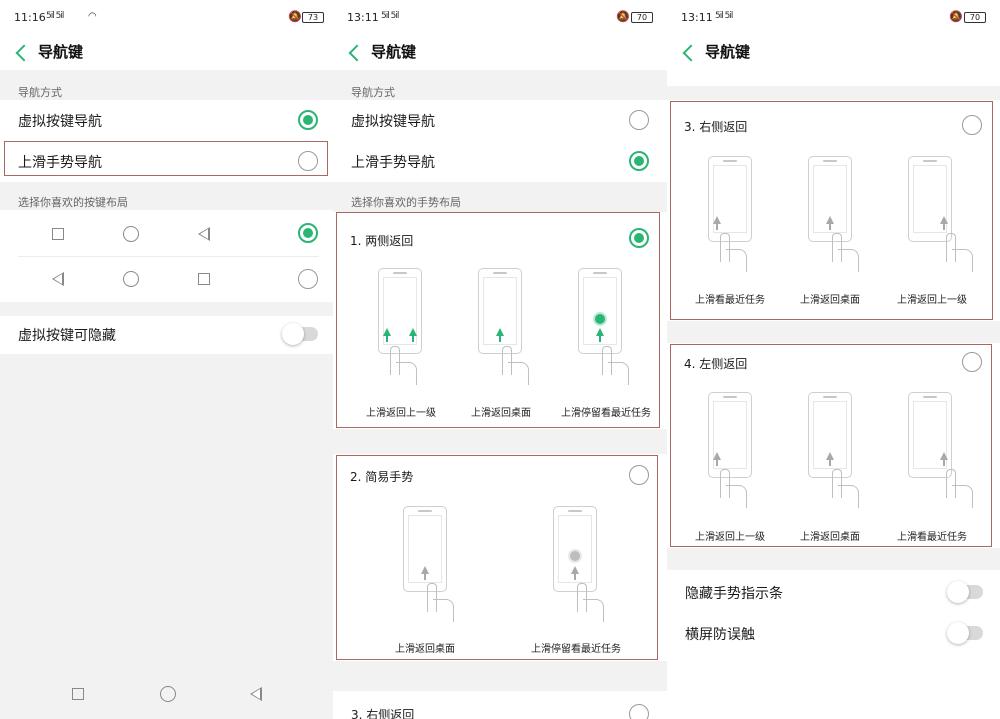 Image resolution: width=1000 pixels, height=719 pixels. Describe the element at coordinates (833, 633) in the screenshot. I see `landscape-guard-row: 横屏防误触` at that location.